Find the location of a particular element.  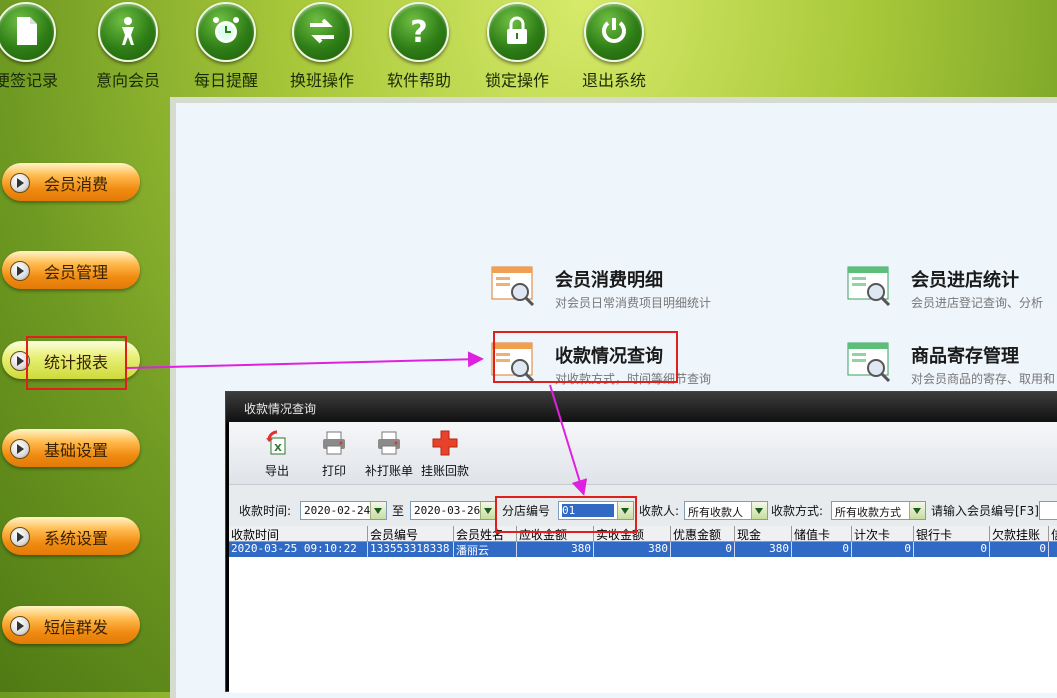

reprint-icon is located at coordinates (389, 443).